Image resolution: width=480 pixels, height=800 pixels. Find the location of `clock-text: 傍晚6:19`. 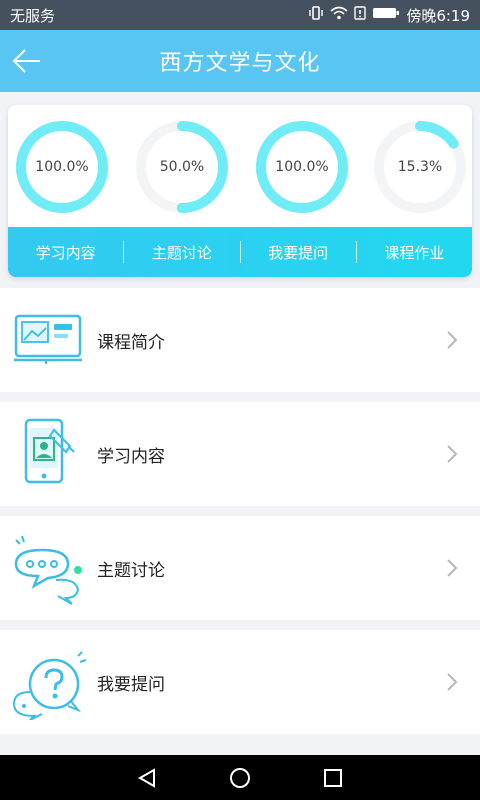

clock-text: 傍晚6:19 is located at coordinates (438, 15).